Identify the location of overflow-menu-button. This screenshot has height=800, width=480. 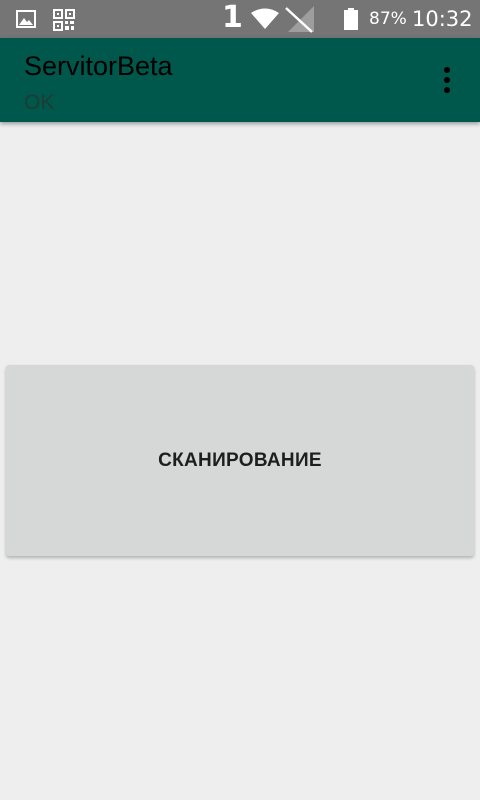
(447, 80).